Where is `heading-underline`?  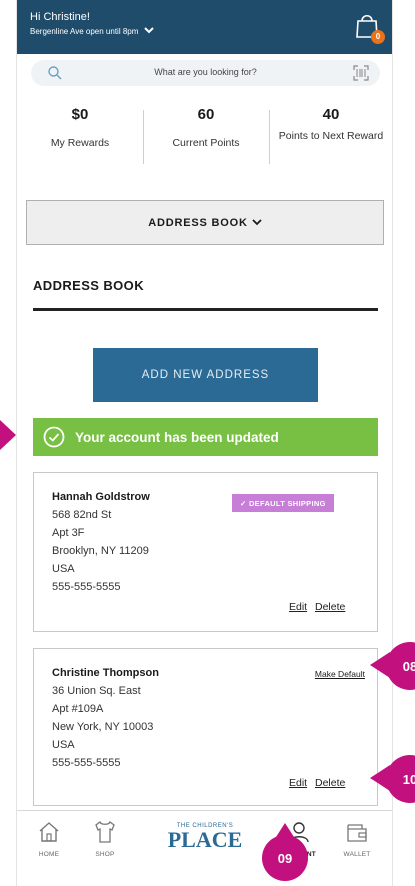 heading-underline is located at coordinates (205, 309).